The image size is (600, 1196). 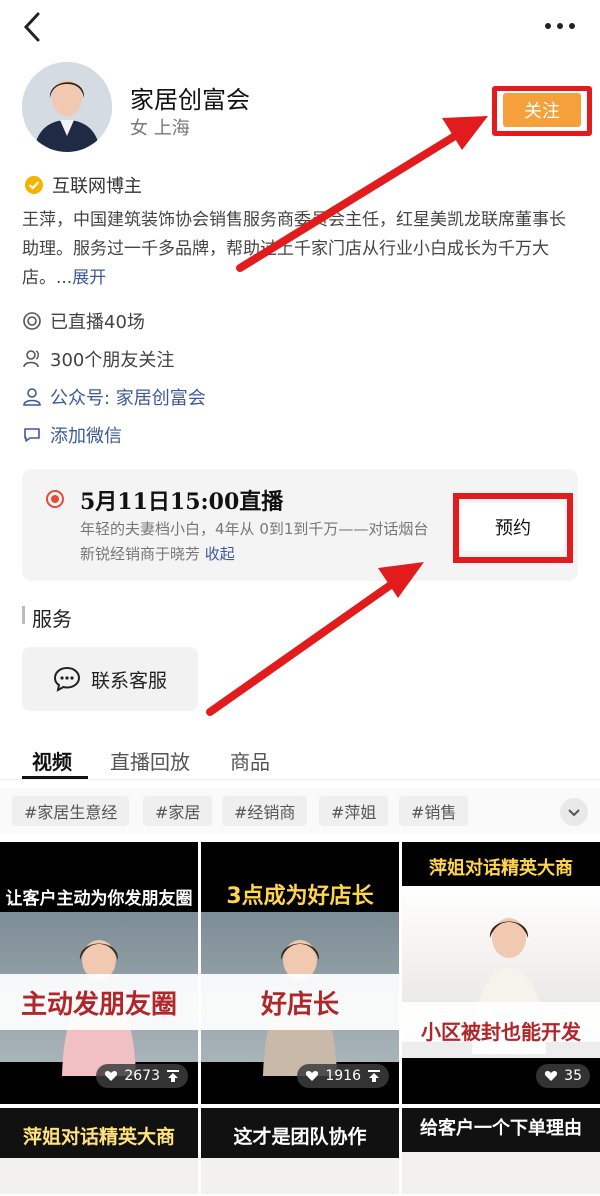 I want to click on video-top-caption: 3点成为好店长, so click(x=300, y=896).